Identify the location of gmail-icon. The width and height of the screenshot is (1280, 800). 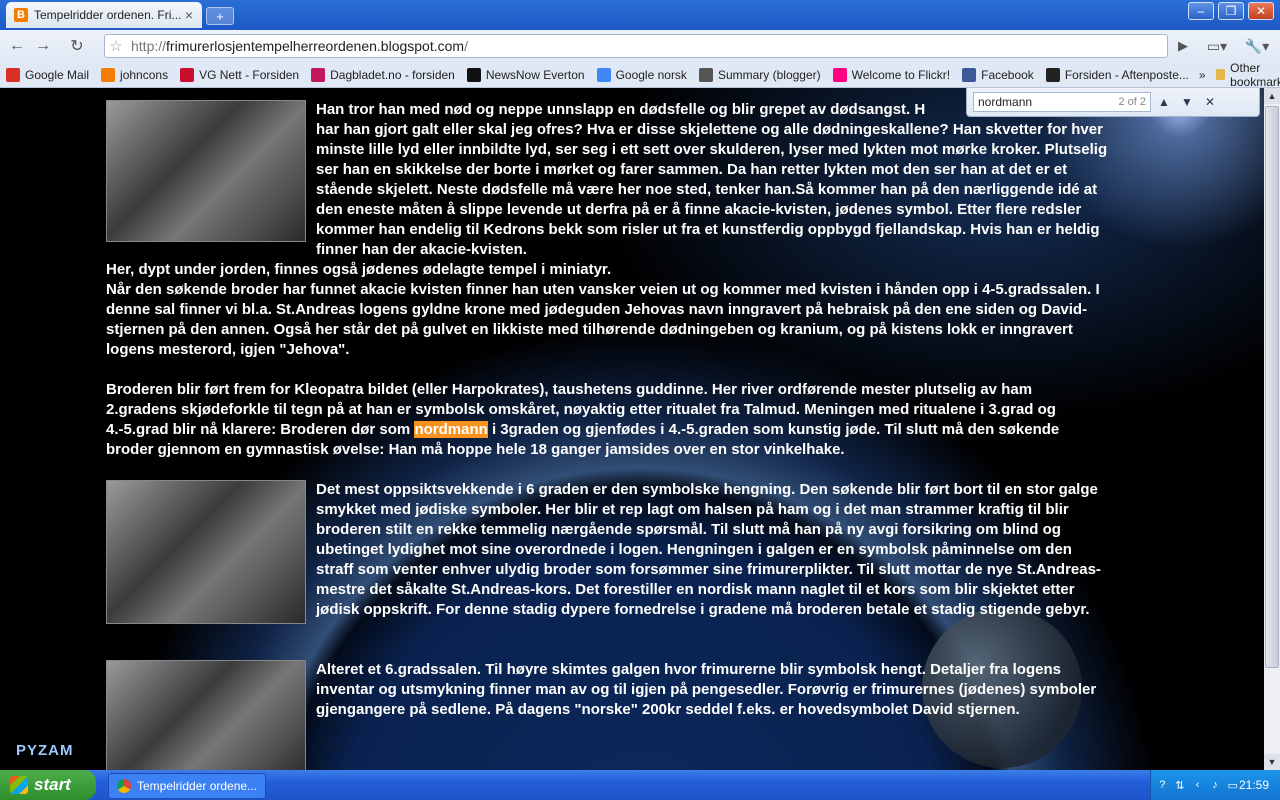
(13, 74).